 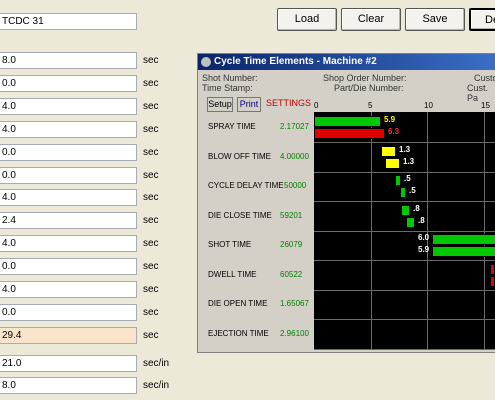 What do you see at coordinates (68, 60) in the screenshot?
I see `time-input-field: 8.0` at bounding box center [68, 60].